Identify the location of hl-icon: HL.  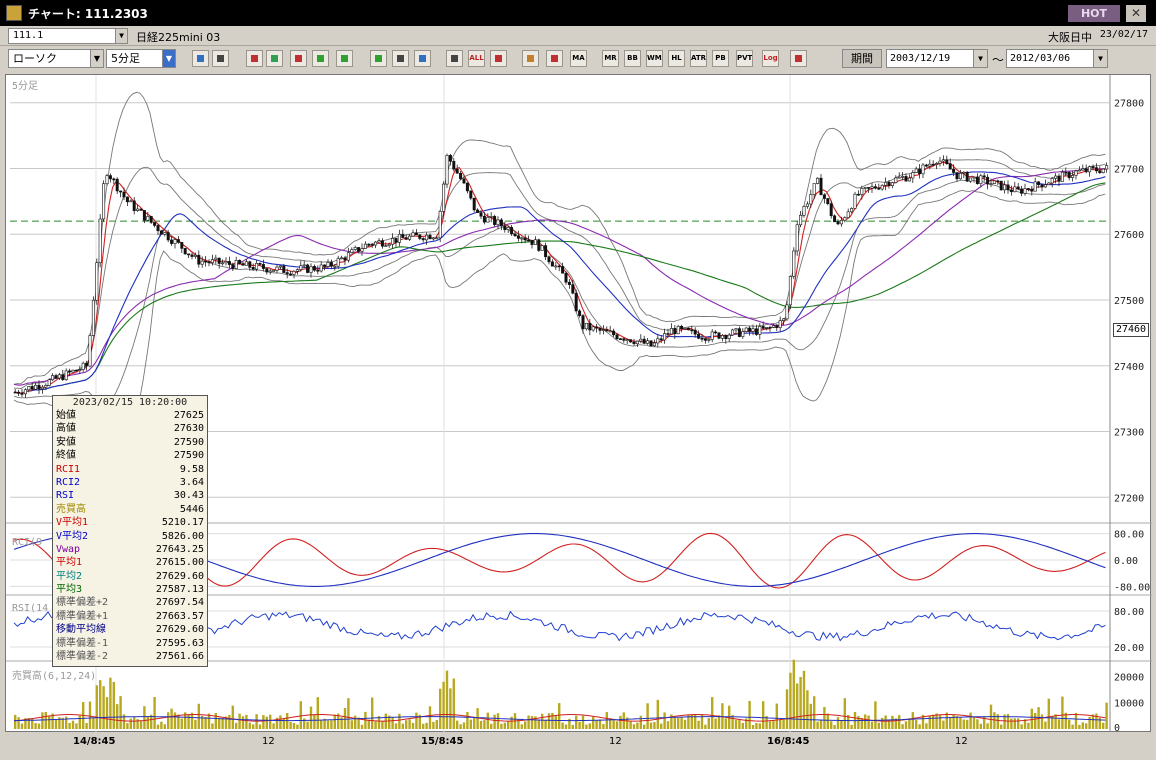
(676, 58).